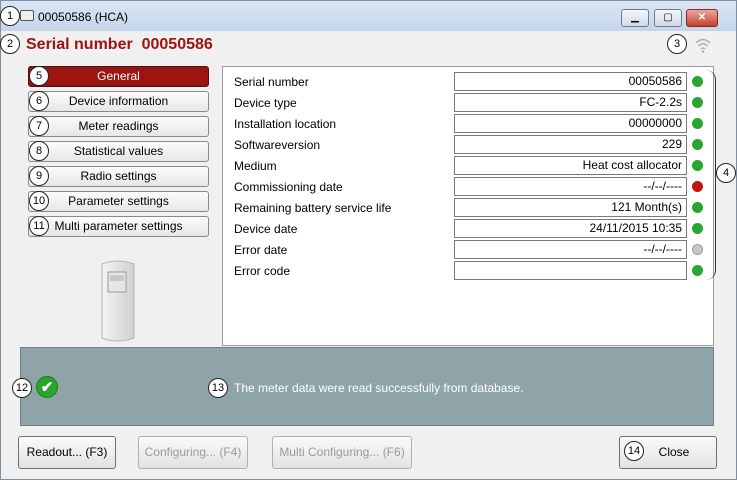  I want to click on annotation-badge: 7, so click(39, 126).